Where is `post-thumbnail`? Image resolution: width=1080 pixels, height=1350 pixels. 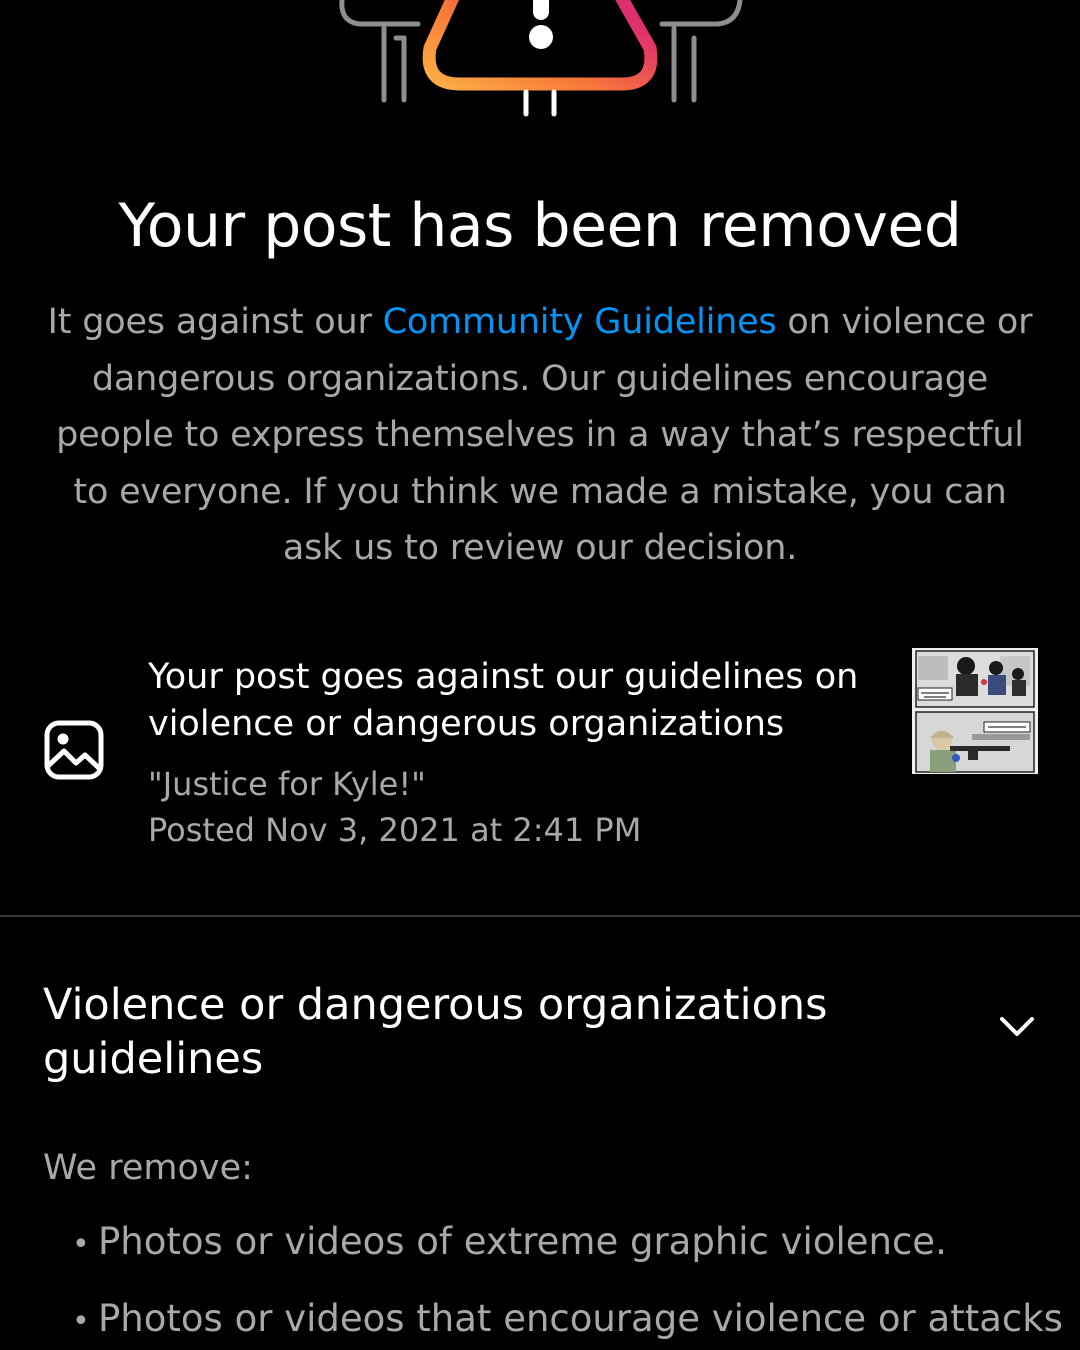 post-thumbnail is located at coordinates (975, 711).